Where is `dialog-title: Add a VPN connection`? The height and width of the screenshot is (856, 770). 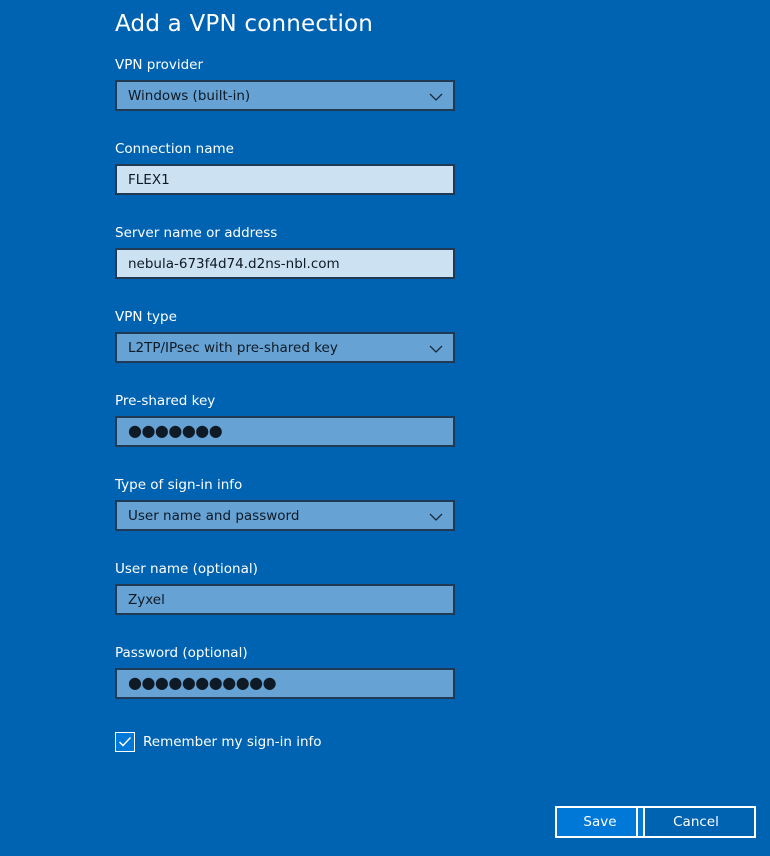 dialog-title: Add a VPN connection is located at coordinates (244, 24).